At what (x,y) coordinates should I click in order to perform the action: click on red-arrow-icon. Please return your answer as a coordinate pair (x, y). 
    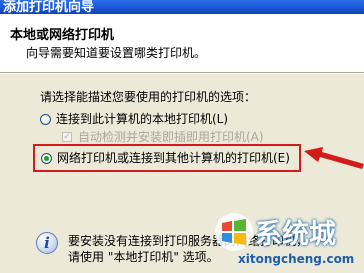
    Looking at the image, I should click on (334, 158).